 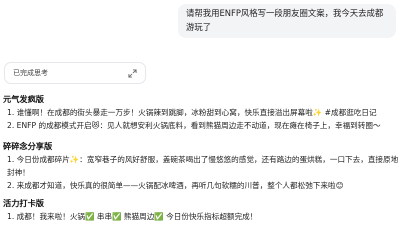 I want to click on user-message-text: 请帮我用ENFP风格写一段朋友圈文案，我今天去成都游玩了, so click(x=285, y=20).